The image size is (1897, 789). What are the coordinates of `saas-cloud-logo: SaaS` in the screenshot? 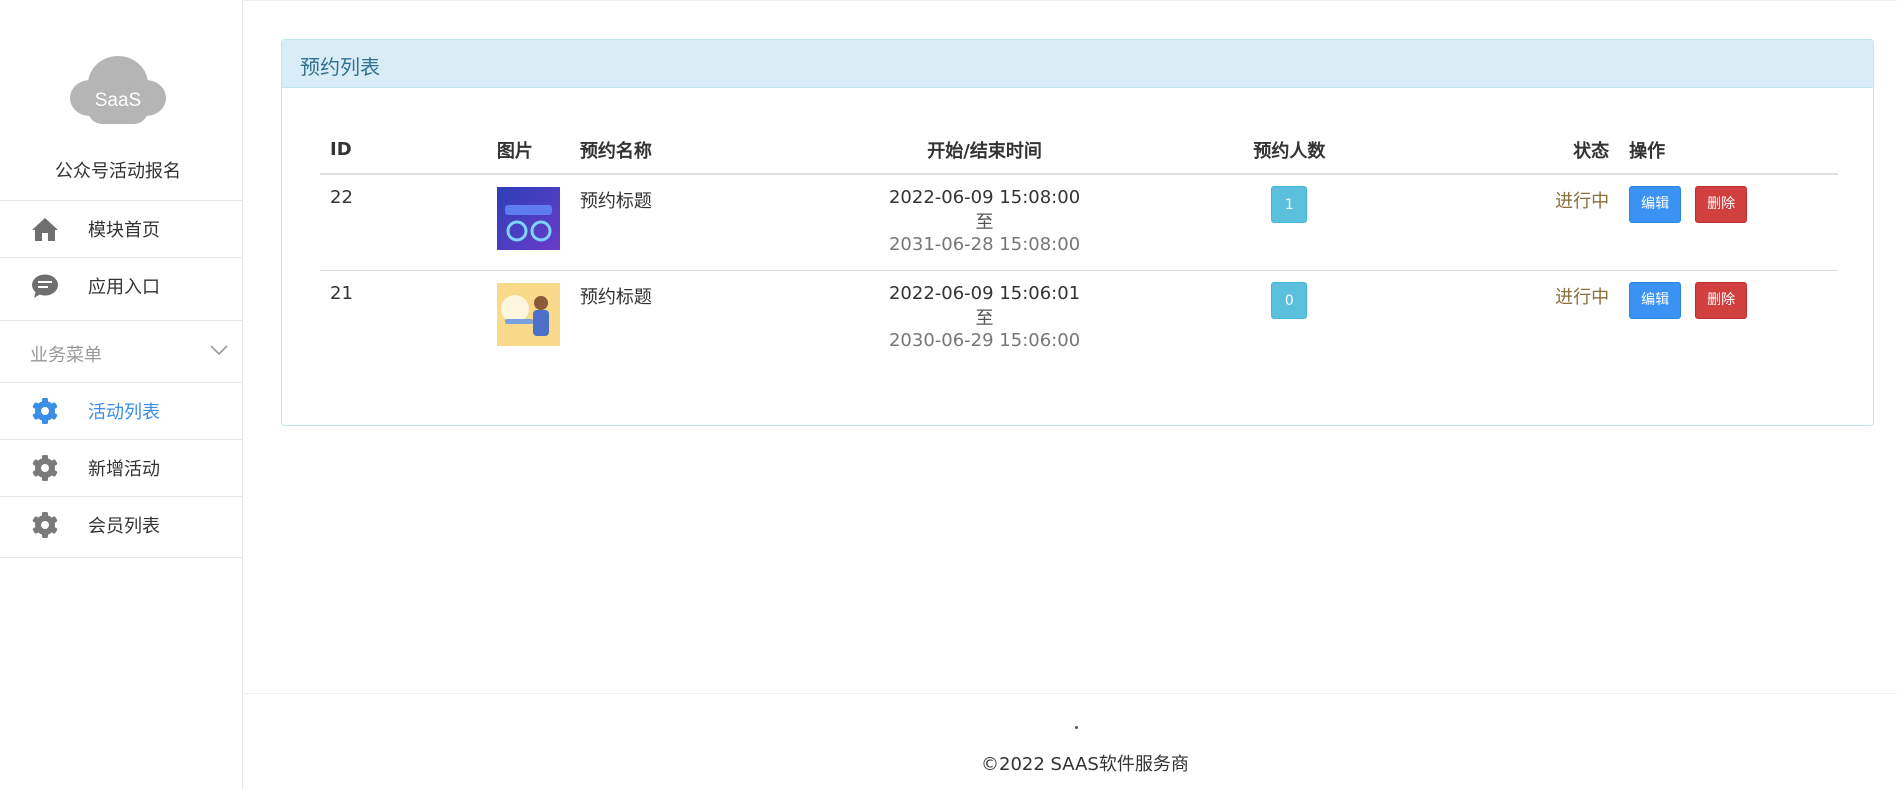 It's located at (118, 90).